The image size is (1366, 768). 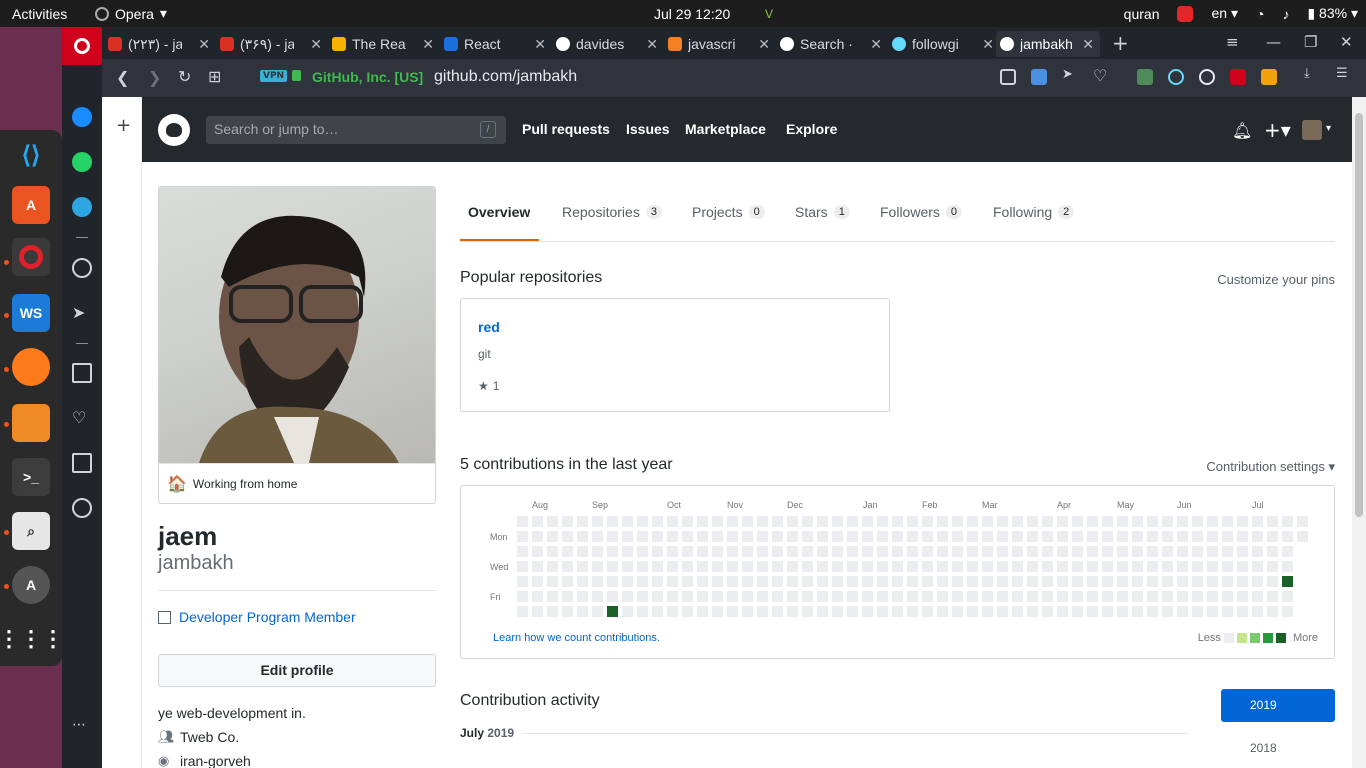 I want to click on quran-app-icon, so click(x=1185, y=13).